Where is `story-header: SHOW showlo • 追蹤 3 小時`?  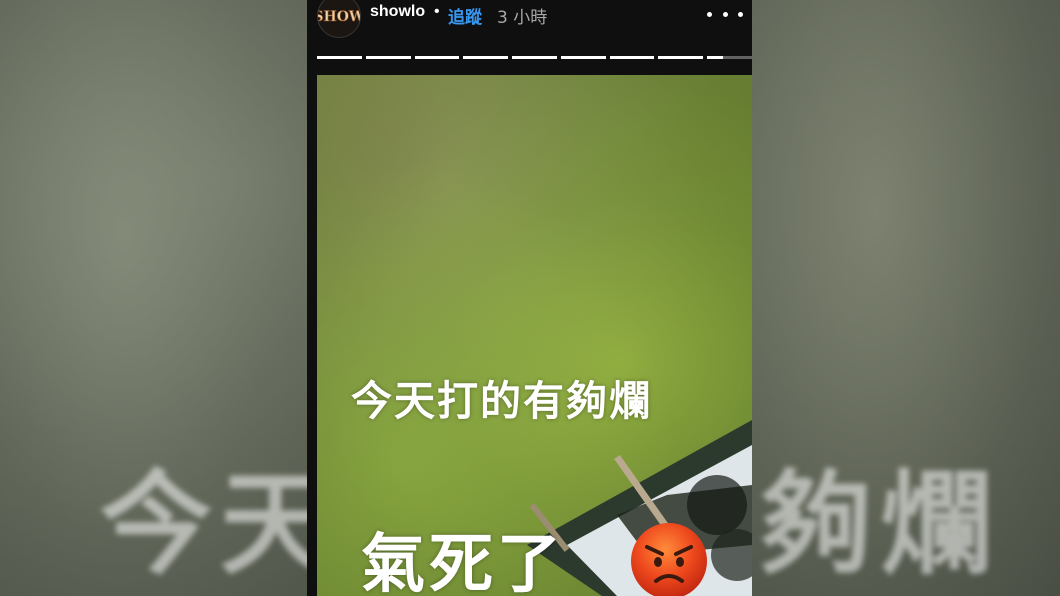 story-header: SHOW showlo • 追蹤 3 小時 is located at coordinates (529, 21).